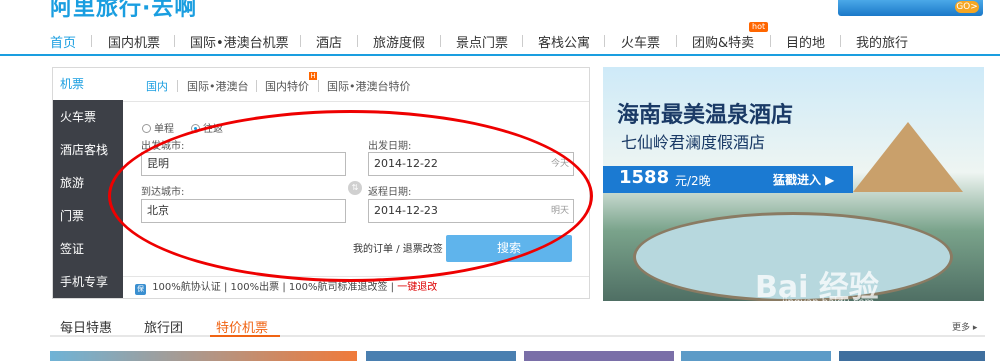 Image resolution: width=1000 pixels, height=361 pixels. What do you see at coordinates (705, 115) in the screenshot?
I see `ad-title: 海南最美温泉酒店` at bounding box center [705, 115].